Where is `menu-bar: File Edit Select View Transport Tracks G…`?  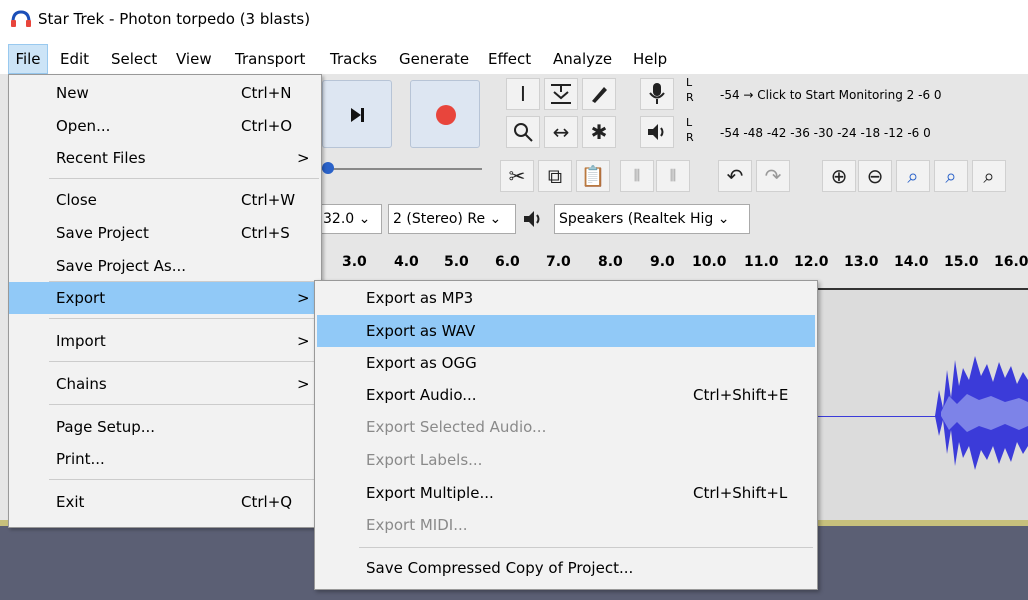
menu-bar: File Edit Select View Transport Tracks G… is located at coordinates (514, 59).